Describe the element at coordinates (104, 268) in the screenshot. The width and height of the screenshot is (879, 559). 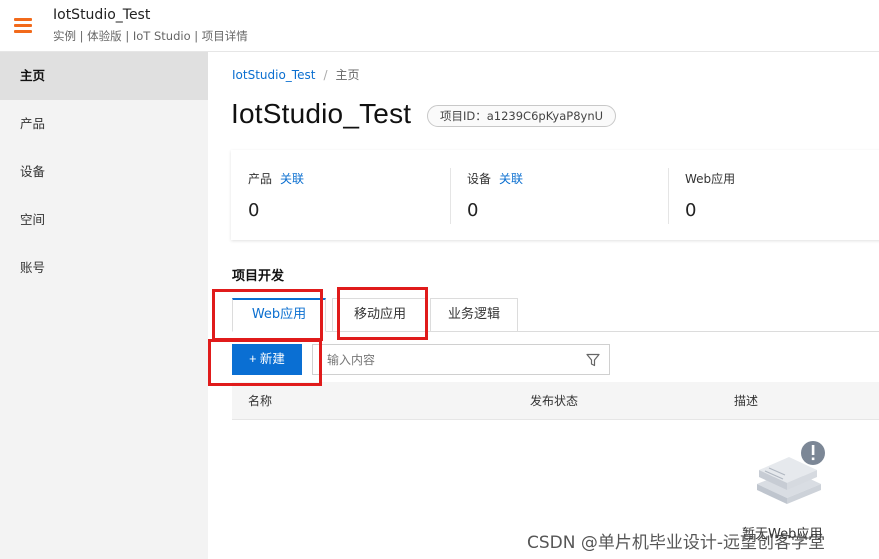
I see `sidebar-item-accounts: 账号` at that location.